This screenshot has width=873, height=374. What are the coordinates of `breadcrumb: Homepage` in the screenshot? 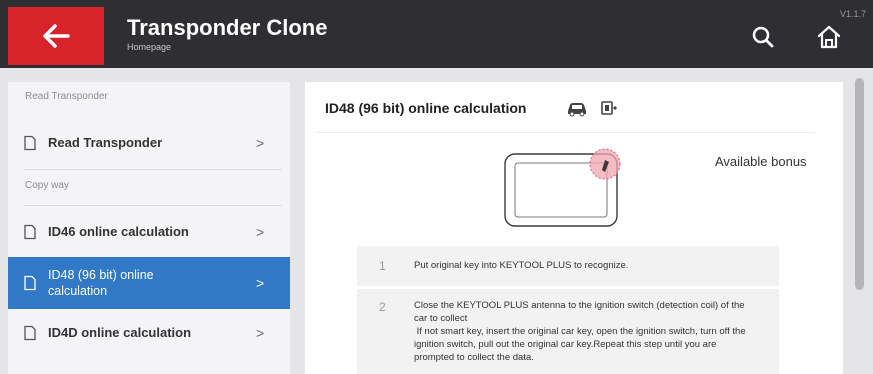 It's located at (149, 47).